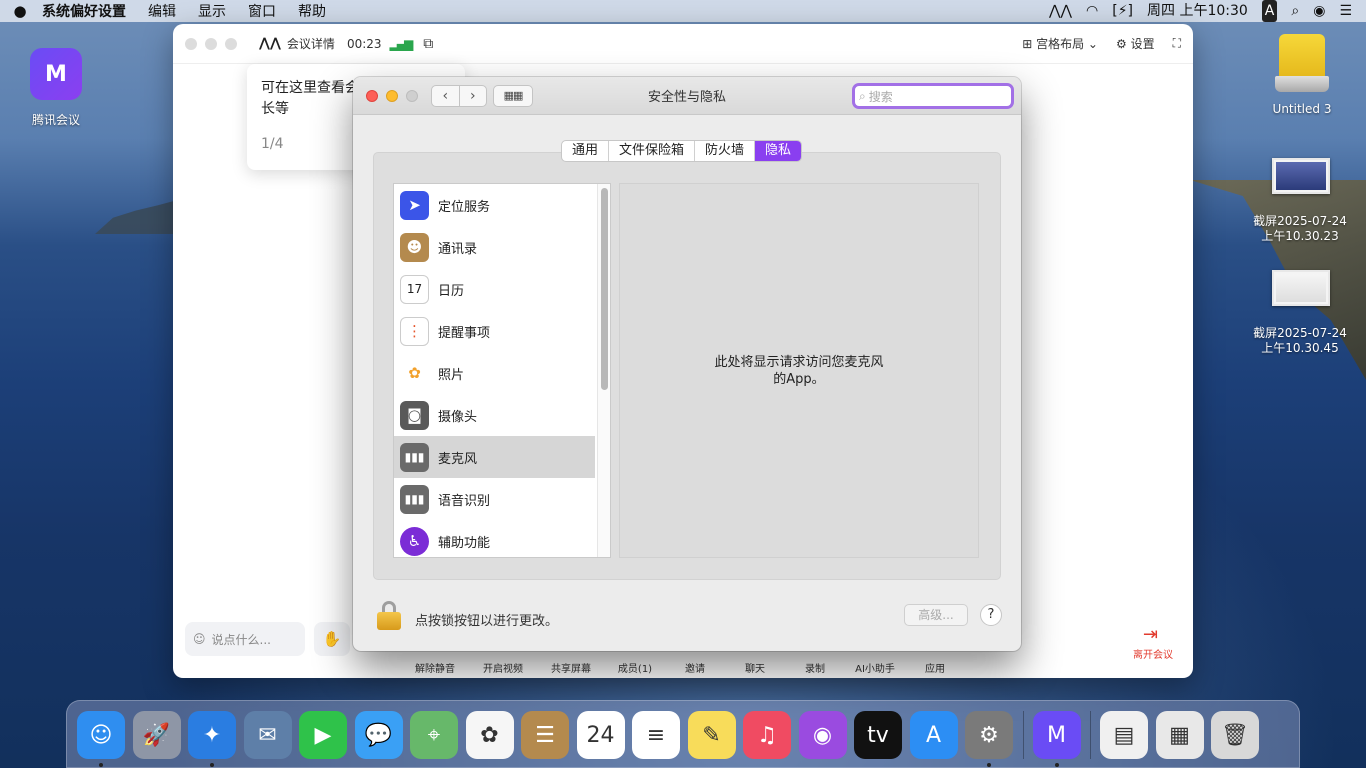 Image resolution: width=1366 pixels, height=768 pixels. What do you see at coordinates (1150, 634) in the screenshot?
I see `leave-meeting-icon: ⇥` at bounding box center [1150, 634].